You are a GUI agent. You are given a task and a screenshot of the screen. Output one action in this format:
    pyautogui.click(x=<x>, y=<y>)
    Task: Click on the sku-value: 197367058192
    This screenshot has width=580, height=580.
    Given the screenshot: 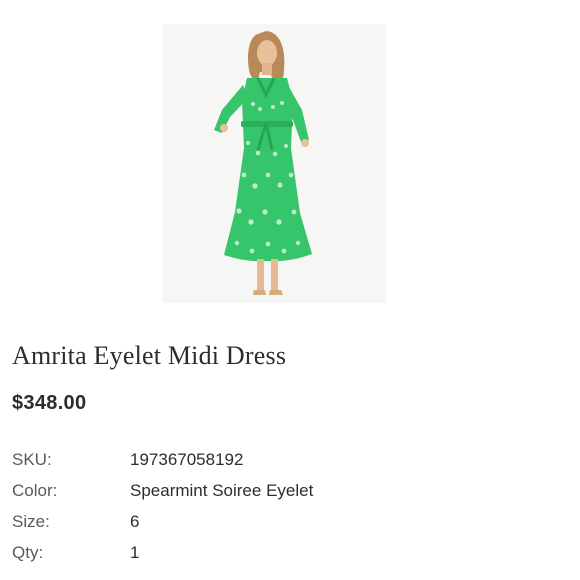 What is the action you would take?
    pyautogui.click(x=187, y=459)
    